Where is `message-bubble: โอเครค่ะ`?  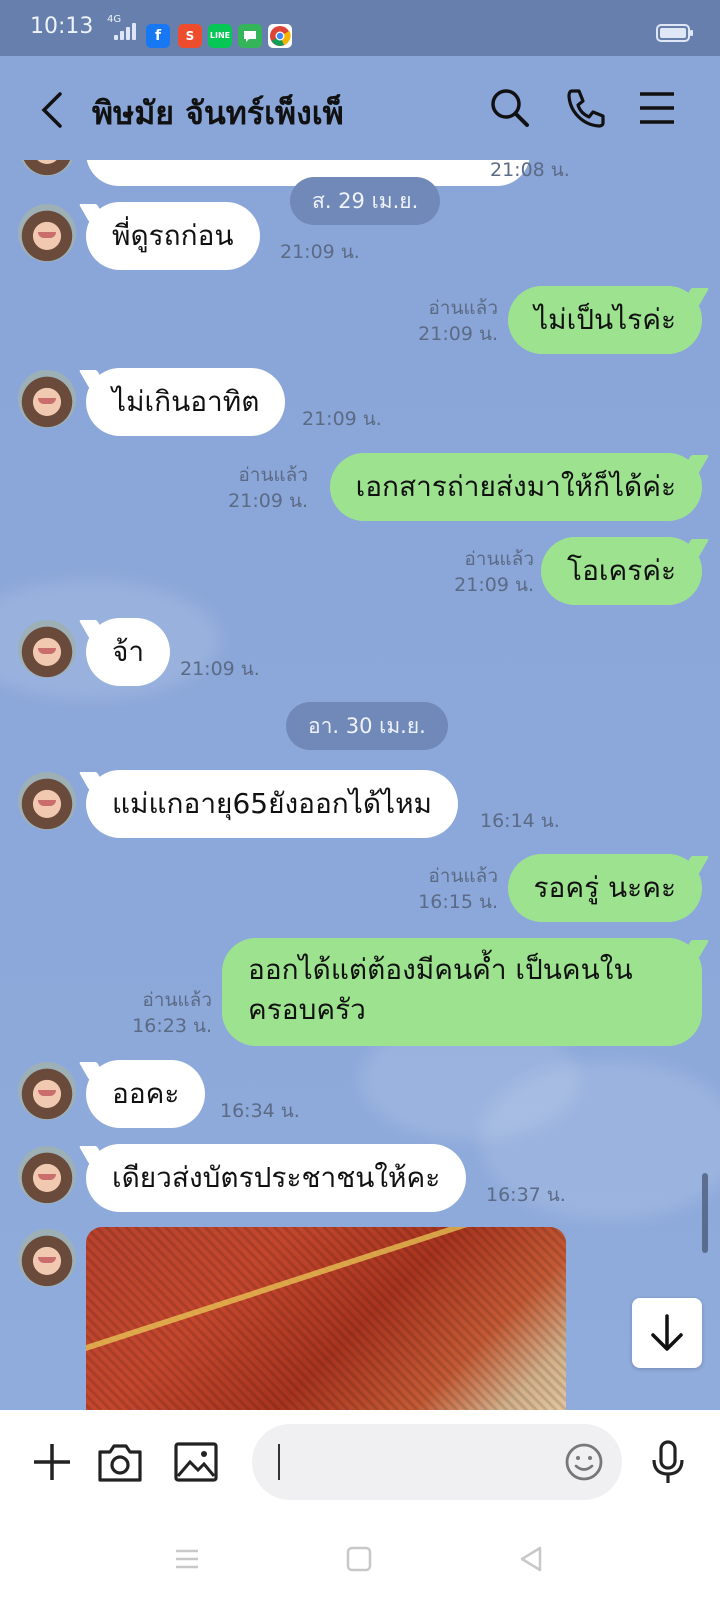
message-bubble: โอเครค่ะ is located at coordinates (621, 571).